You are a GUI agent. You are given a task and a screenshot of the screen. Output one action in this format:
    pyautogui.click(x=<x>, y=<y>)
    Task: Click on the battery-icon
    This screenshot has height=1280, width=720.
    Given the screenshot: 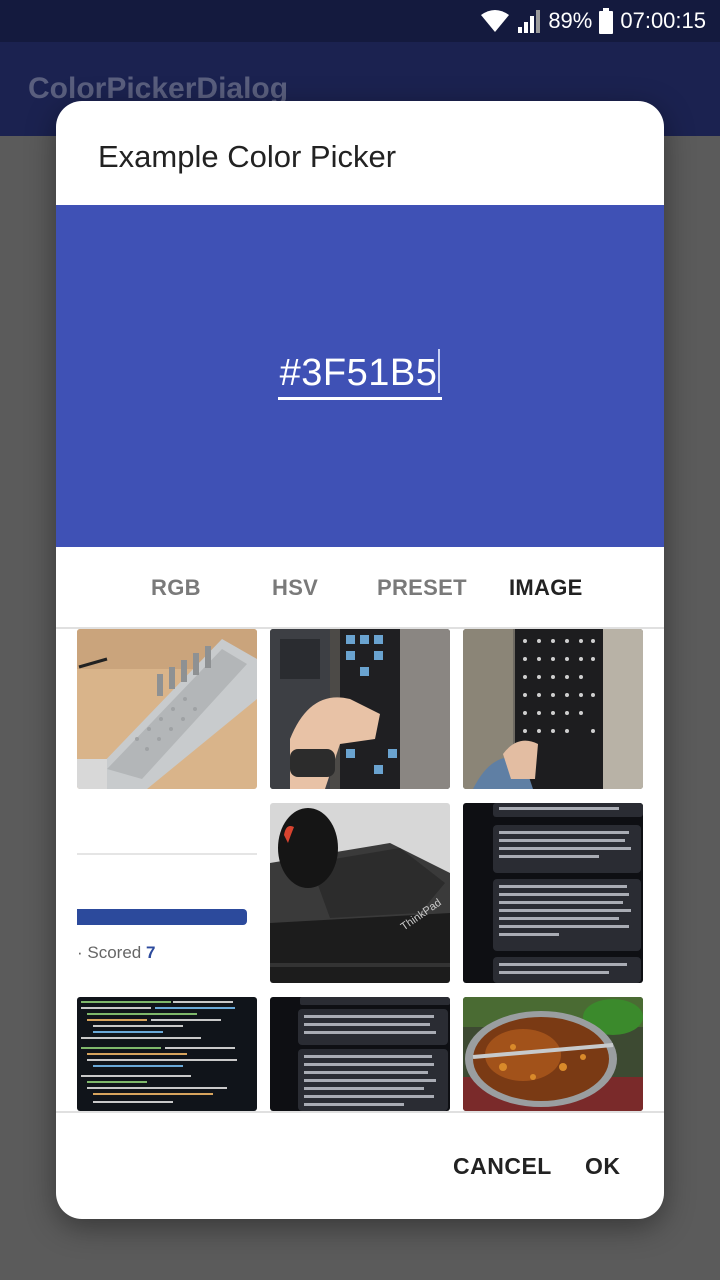 What is the action you would take?
    pyautogui.click(x=606, y=21)
    